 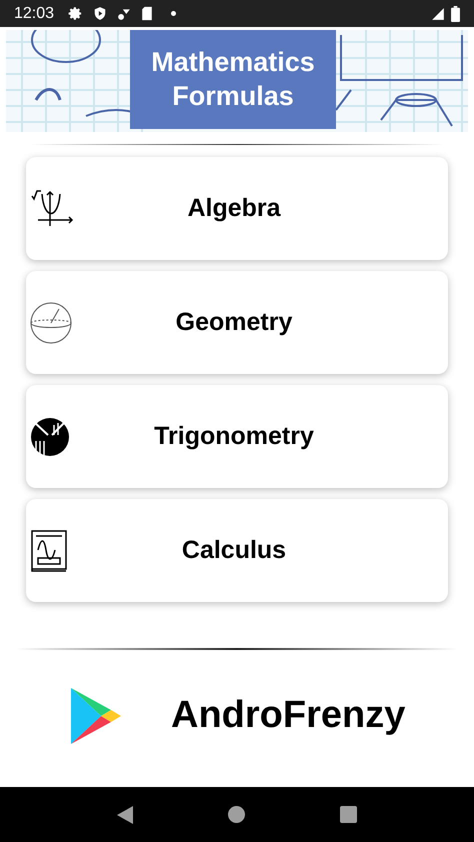 What do you see at coordinates (49, 551) in the screenshot?
I see `calculator-book-icon` at bounding box center [49, 551].